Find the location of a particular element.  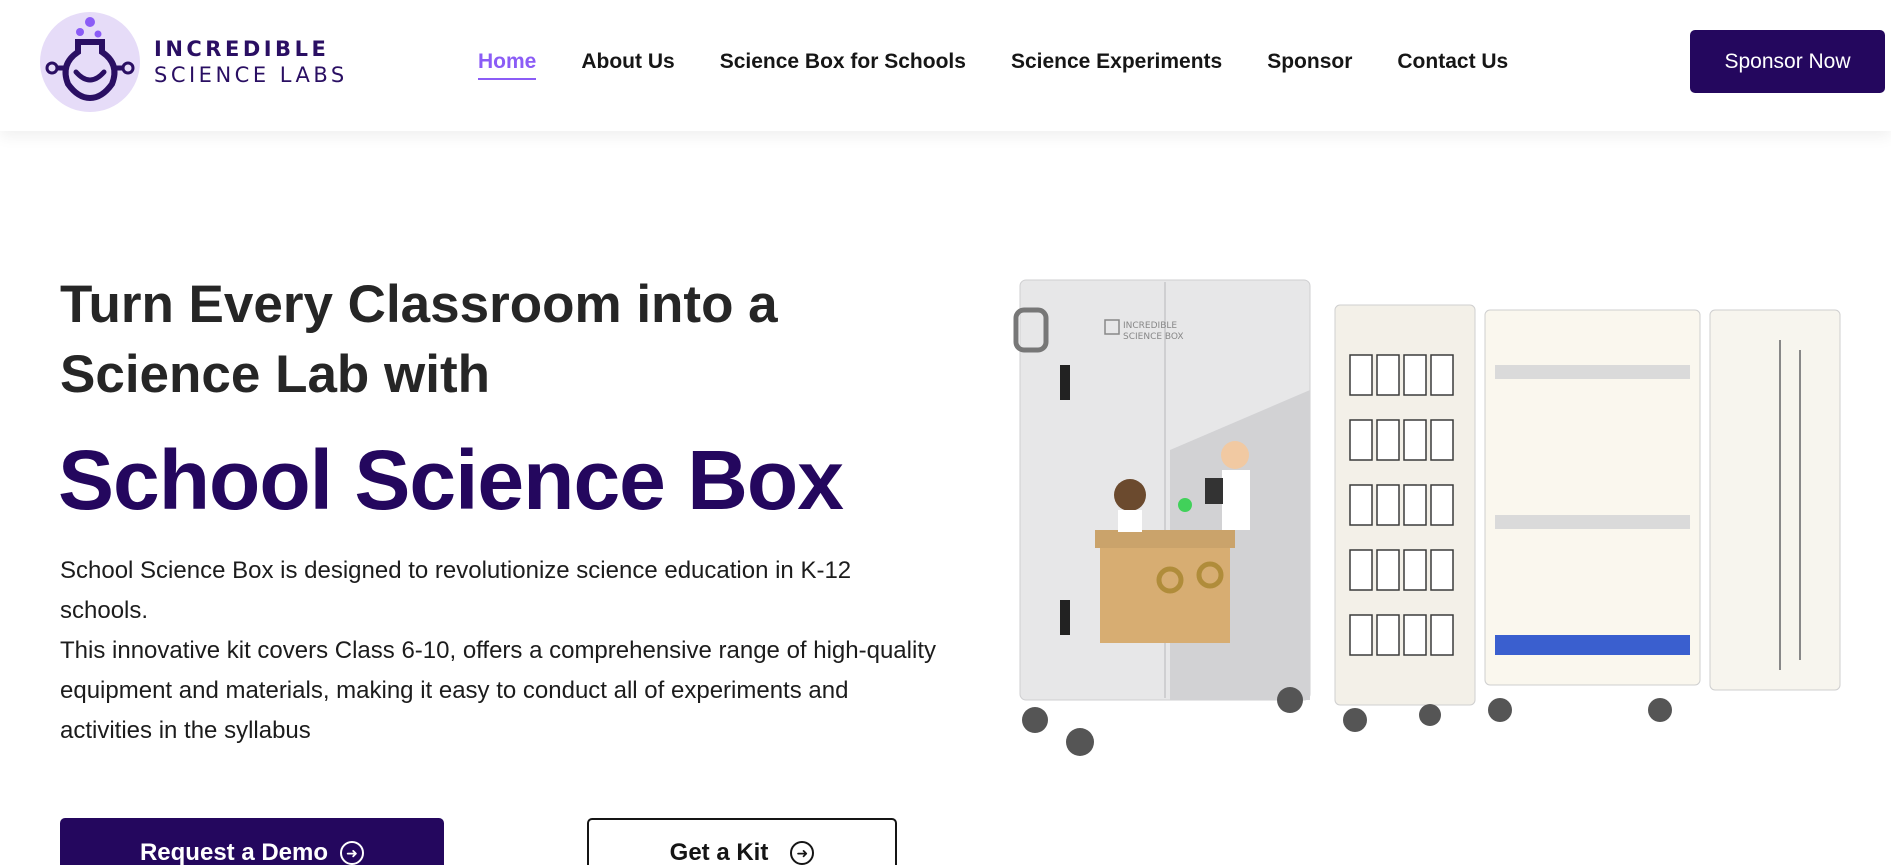

brand-name-line2: SCIENCE LABS is located at coordinates (251, 75).